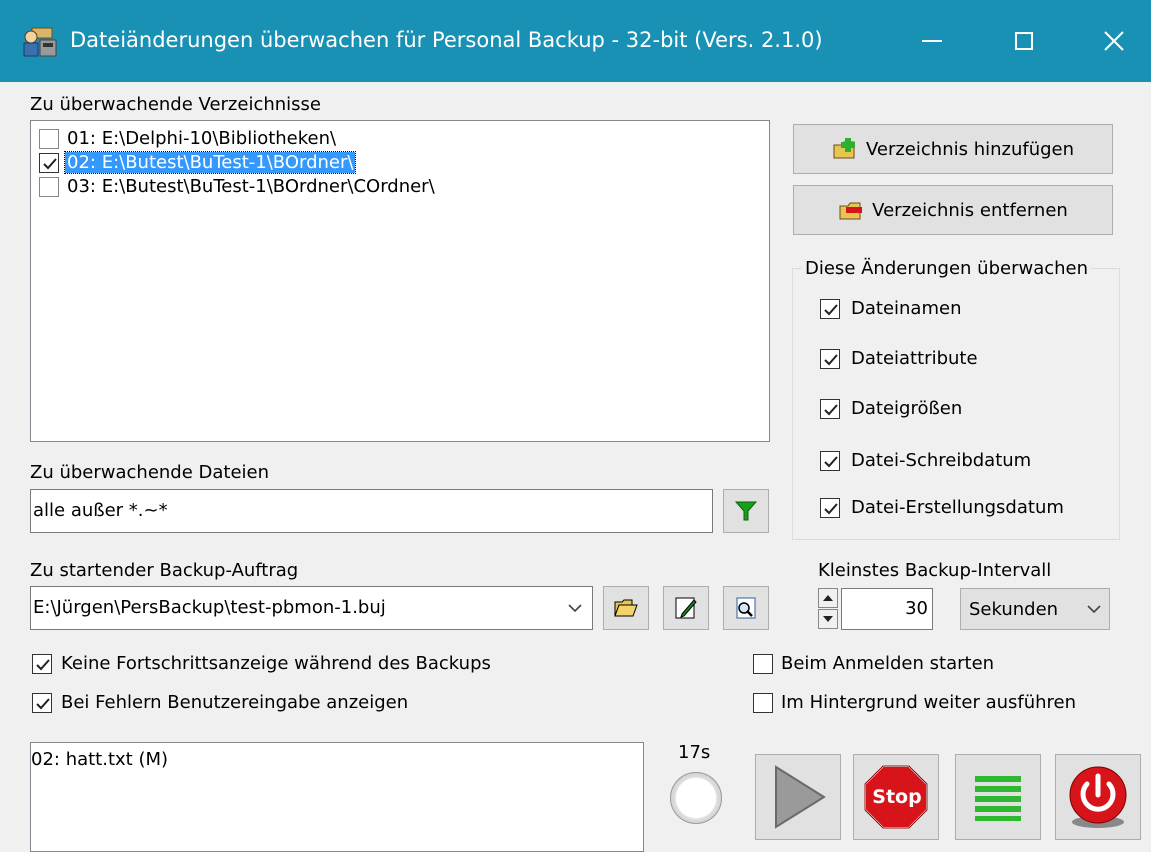 This screenshot has width=1151, height=852. I want to click on option-writedate-label: Datei-Schreibdatum, so click(941, 460).